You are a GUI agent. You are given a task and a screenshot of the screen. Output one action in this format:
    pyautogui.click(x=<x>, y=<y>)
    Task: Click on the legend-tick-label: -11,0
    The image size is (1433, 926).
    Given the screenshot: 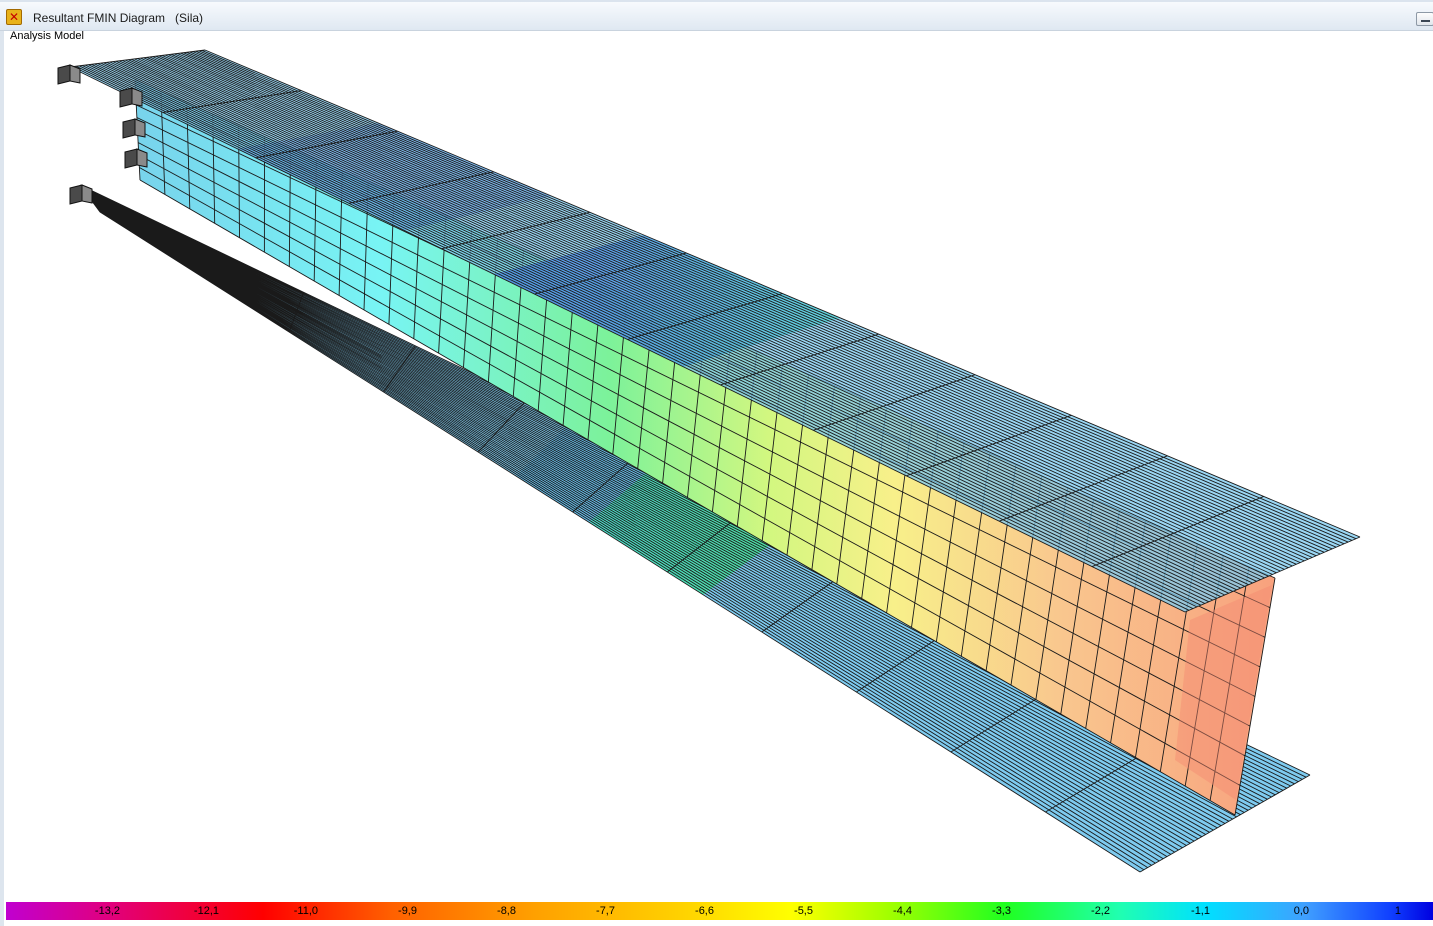 What is the action you would take?
    pyautogui.click(x=305, y=911)
    